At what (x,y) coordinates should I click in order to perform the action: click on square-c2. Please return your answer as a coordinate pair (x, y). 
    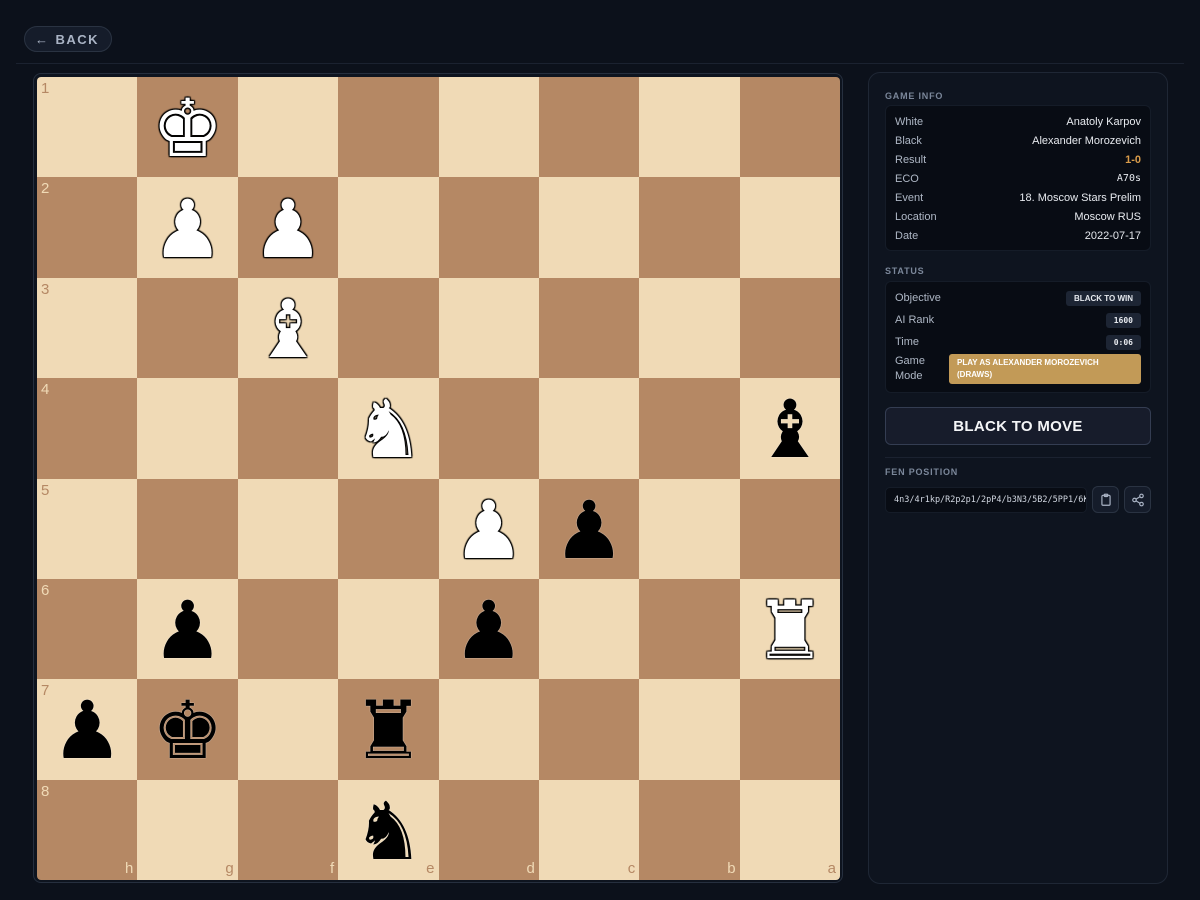
    Looking at the image, I should click on (589, 227).